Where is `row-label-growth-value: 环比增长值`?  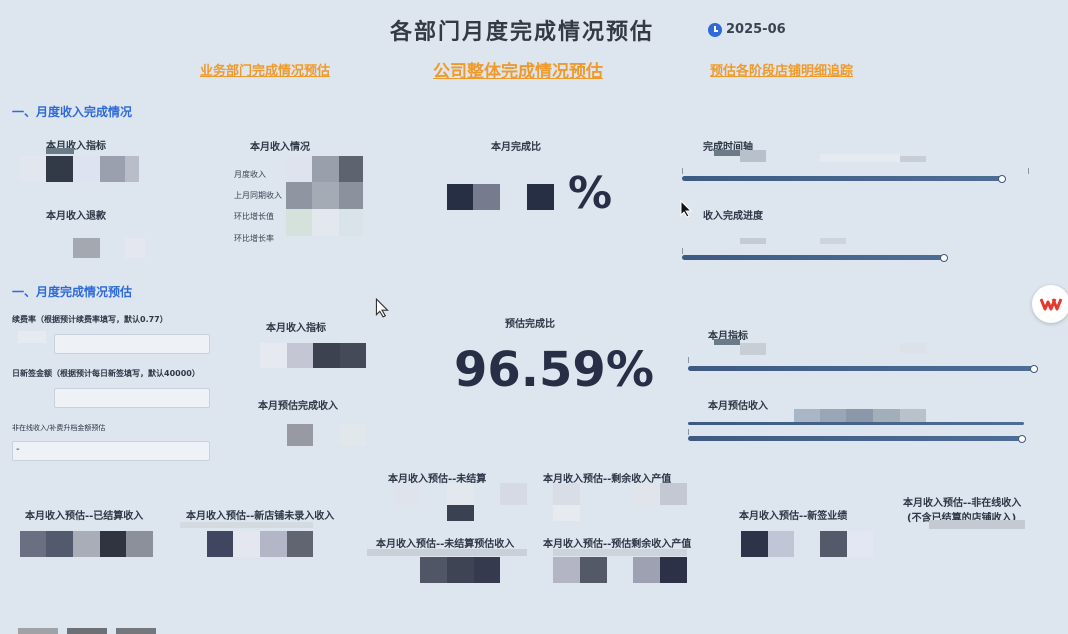
row-label-growth-value: 环比增长值 is located at coordinates (254, 216).